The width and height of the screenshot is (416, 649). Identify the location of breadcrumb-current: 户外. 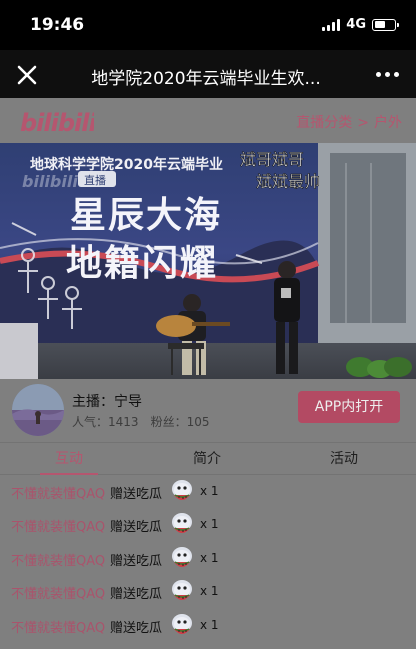
(388, 123).